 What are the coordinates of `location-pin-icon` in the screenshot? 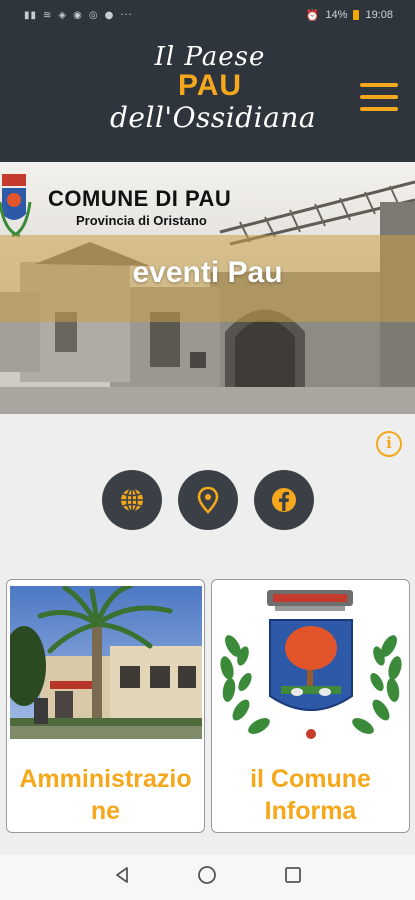 It's located at (208, 500).